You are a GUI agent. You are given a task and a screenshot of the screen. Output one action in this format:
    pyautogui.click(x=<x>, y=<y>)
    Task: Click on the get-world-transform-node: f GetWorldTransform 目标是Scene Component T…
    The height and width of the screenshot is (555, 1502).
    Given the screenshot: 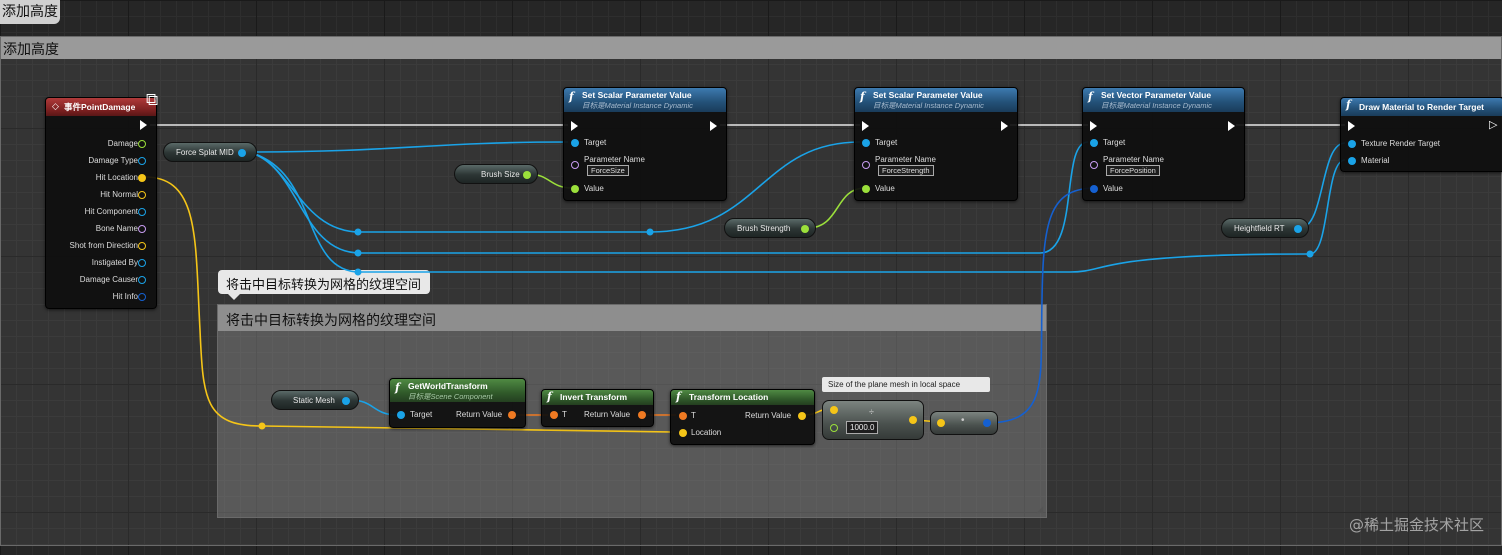 What is the action you would take?
    pyautogui.click(x=457, y=403)
    